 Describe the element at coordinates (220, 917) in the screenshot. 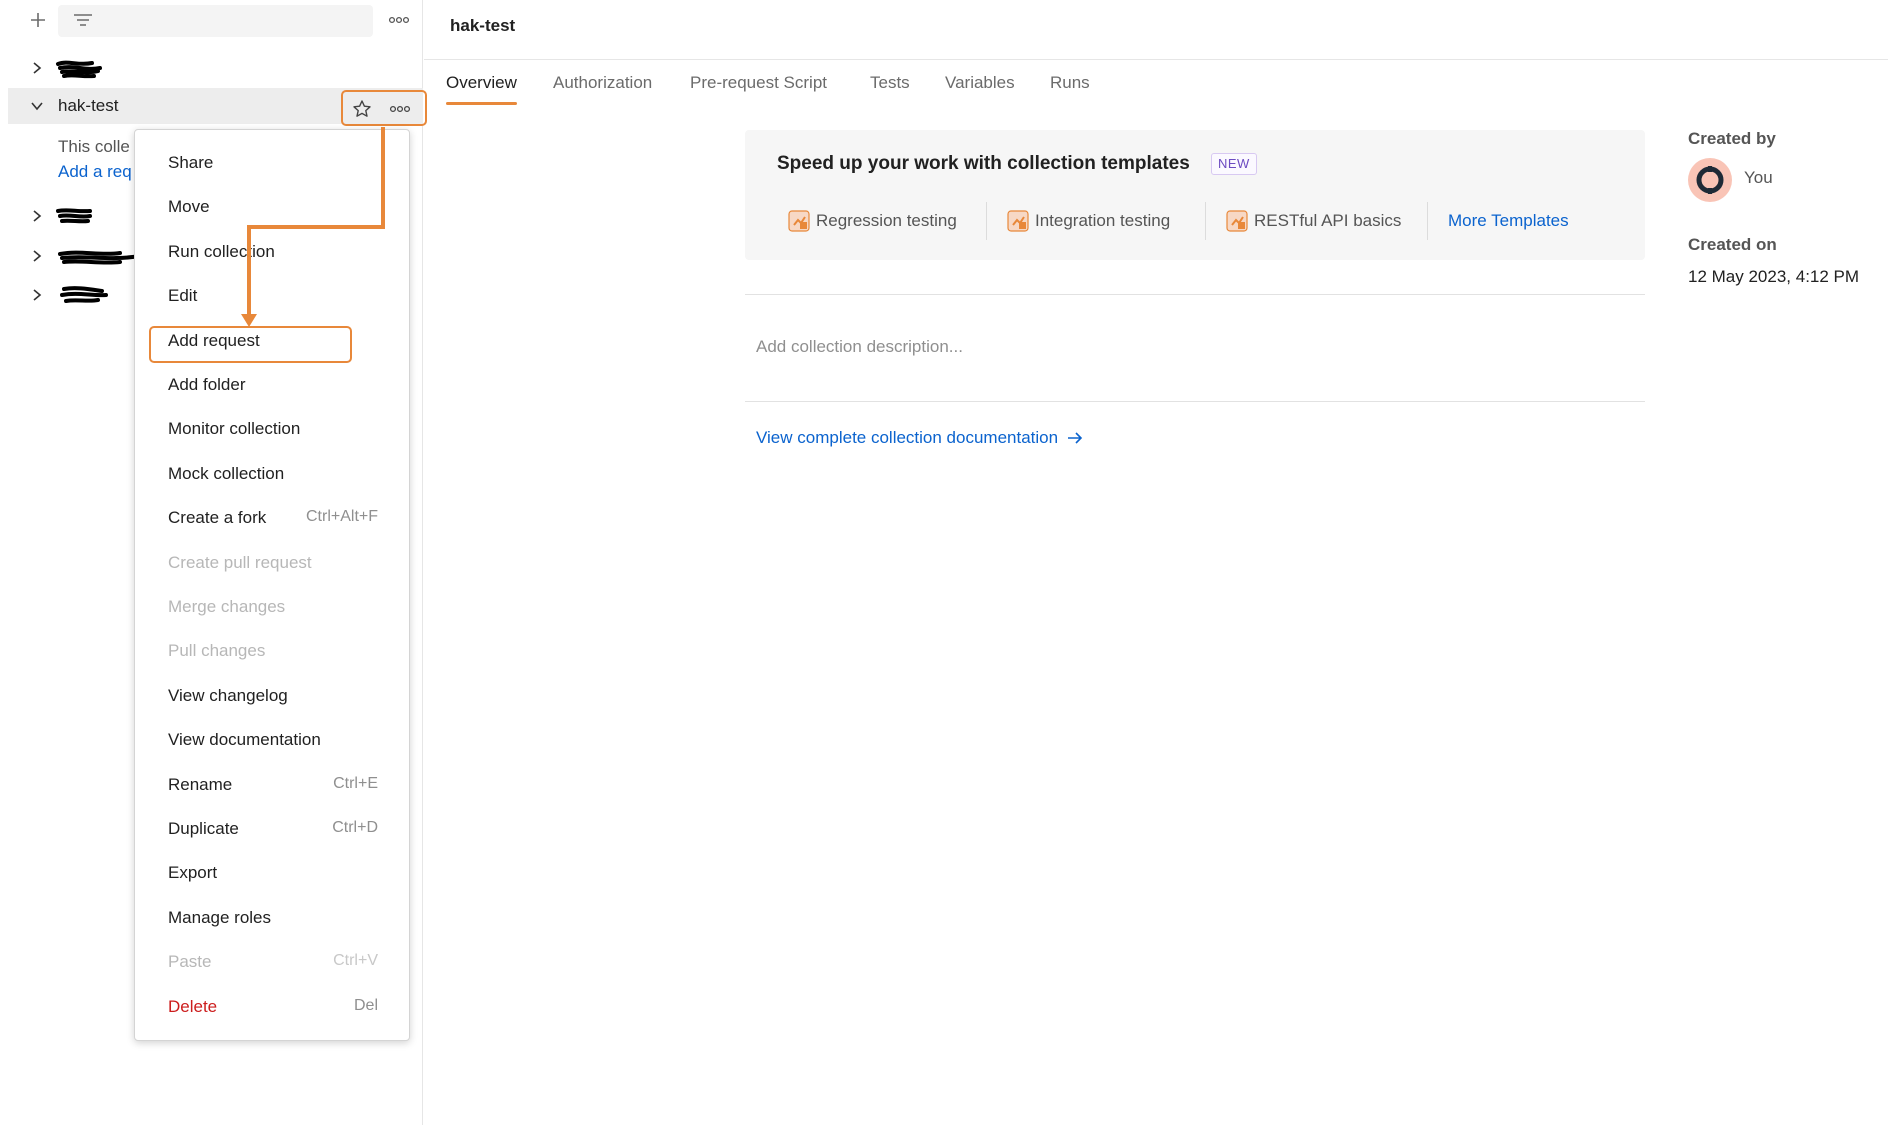

I see `menu-item-label: Manage roles` at that location.